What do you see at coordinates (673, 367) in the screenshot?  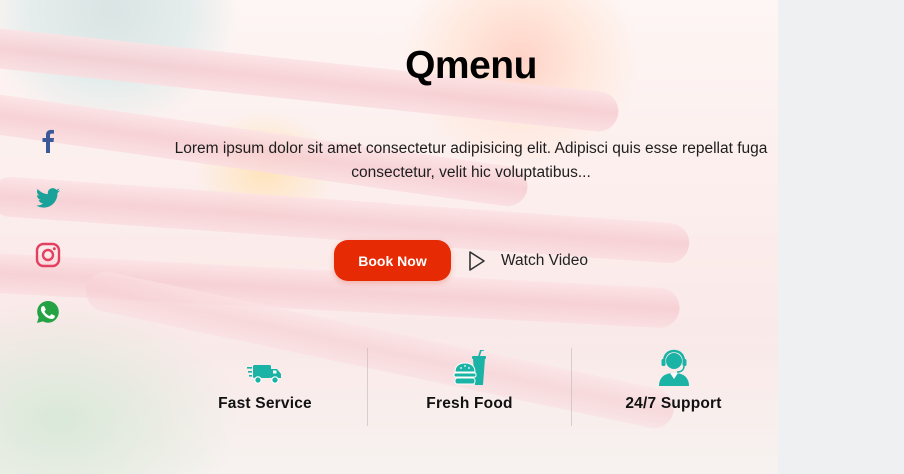 I see `support-agent-icon` at bounding box center [673, 367].